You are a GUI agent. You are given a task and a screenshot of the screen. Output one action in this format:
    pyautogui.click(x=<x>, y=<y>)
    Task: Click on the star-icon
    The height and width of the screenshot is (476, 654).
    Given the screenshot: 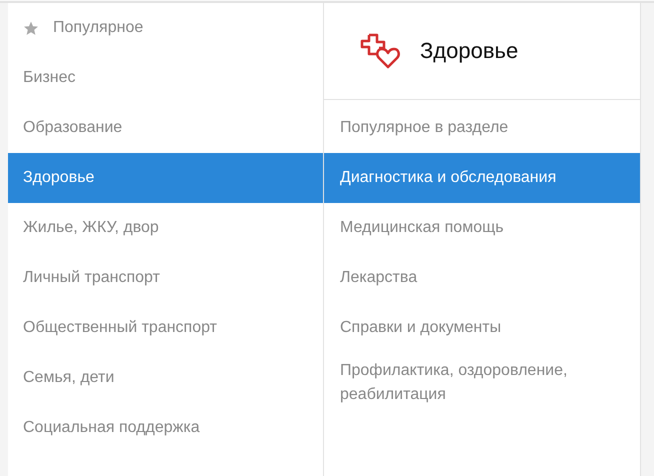 What is the action you would take?
    pyautogui.click(x=31, y=28)
    